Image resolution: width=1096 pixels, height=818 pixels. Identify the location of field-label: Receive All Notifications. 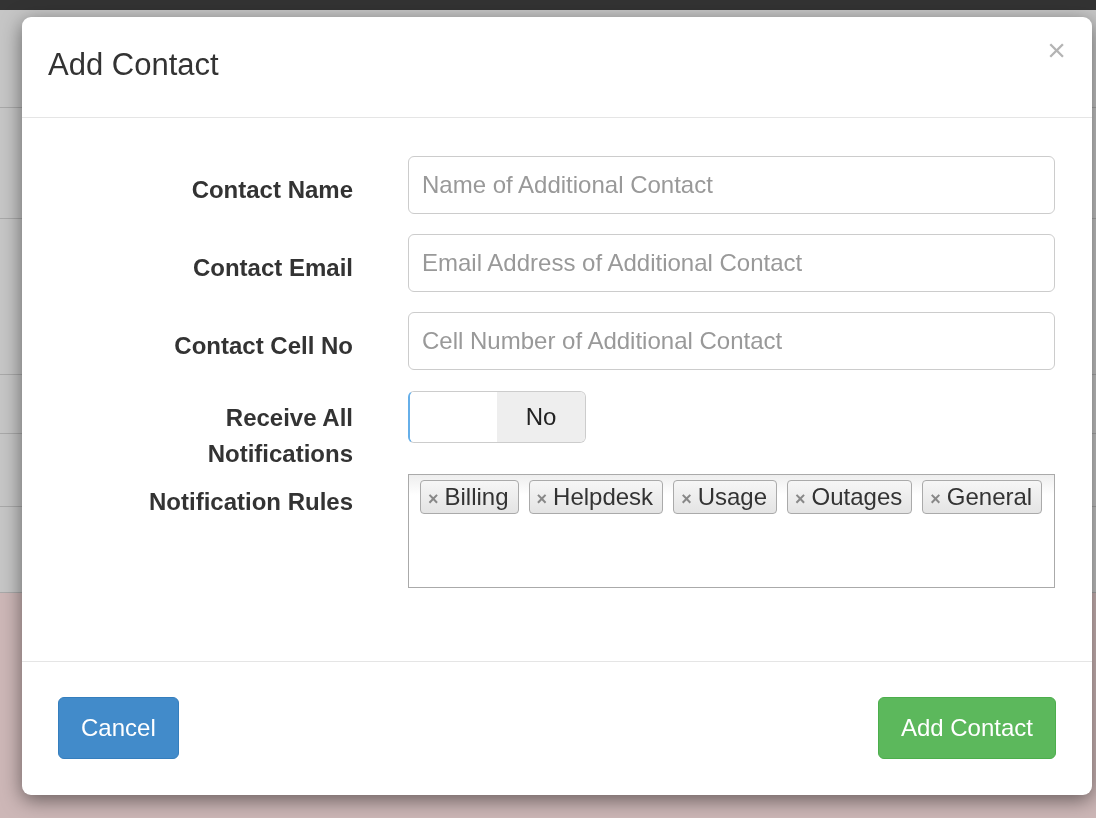
(279, 436).